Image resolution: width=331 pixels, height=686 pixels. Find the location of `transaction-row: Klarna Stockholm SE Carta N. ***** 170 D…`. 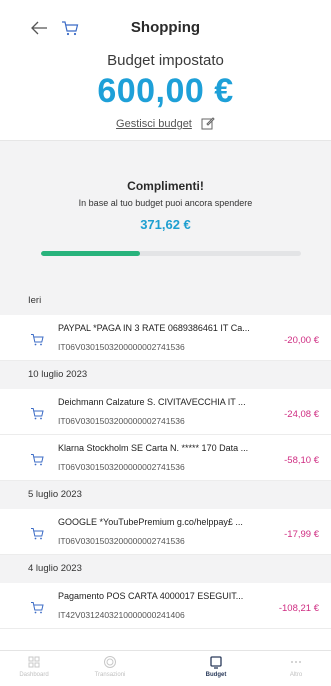

transaction-row: Klarna Stockholm SE Carta N. ***** 170 D… is located at coordinates (165, 458).